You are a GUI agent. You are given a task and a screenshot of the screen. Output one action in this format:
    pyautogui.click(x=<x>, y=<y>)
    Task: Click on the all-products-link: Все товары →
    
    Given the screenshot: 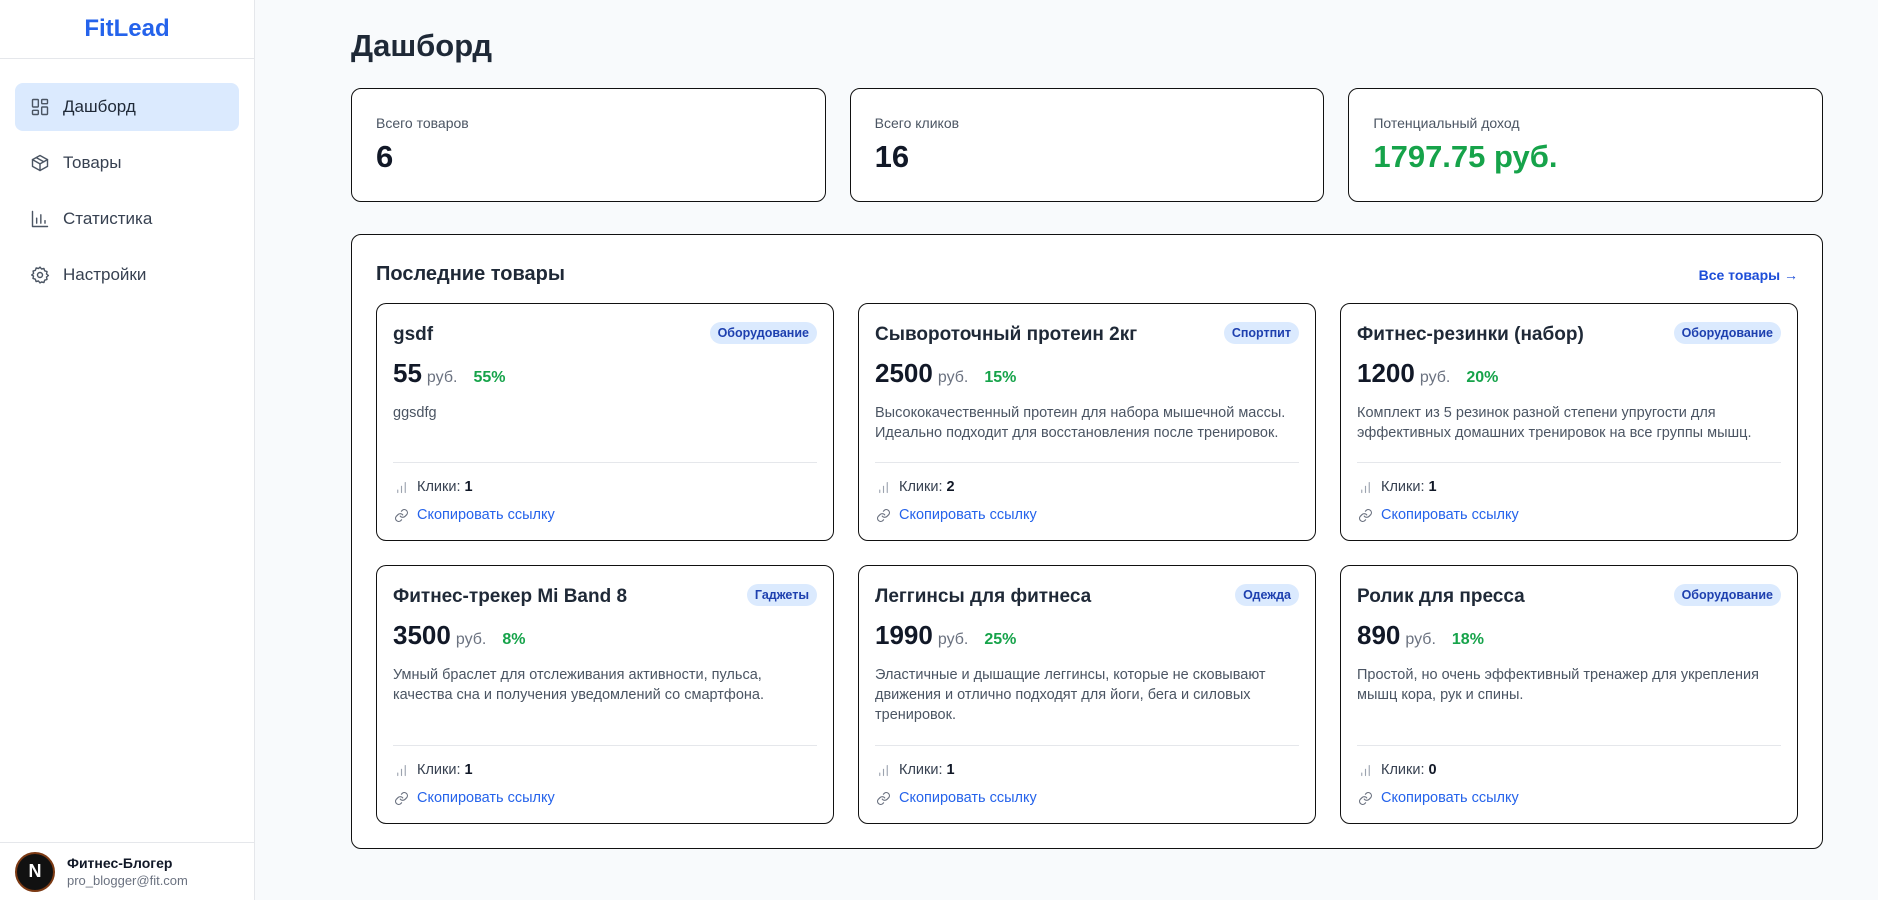 What is the action you would take?
    pyautogui.click(x=1748, y=275)
    